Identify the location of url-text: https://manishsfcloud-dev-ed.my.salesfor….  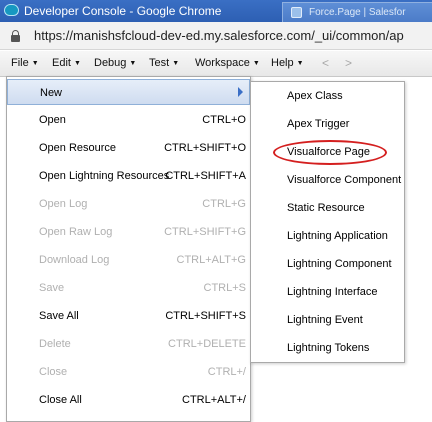
(219, 35).